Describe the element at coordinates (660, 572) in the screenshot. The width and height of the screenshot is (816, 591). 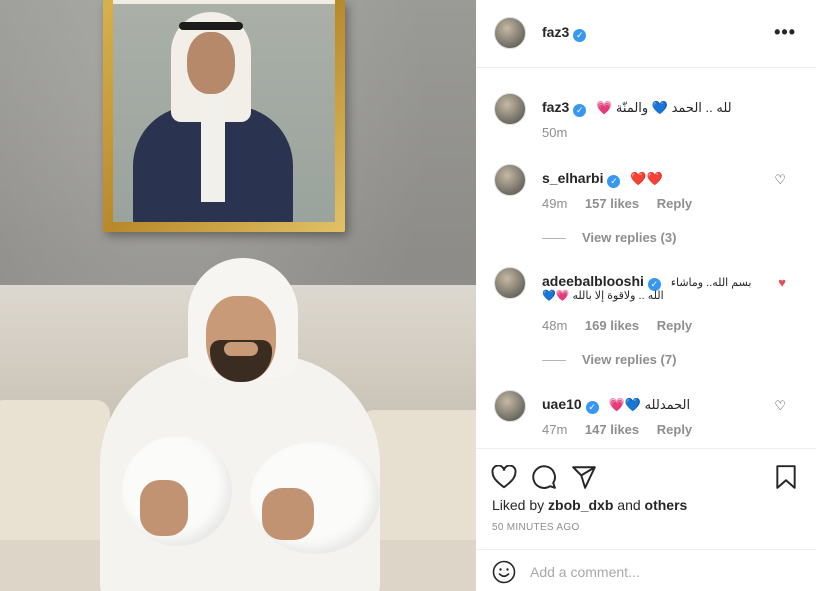
I see `comment-input` at that location.